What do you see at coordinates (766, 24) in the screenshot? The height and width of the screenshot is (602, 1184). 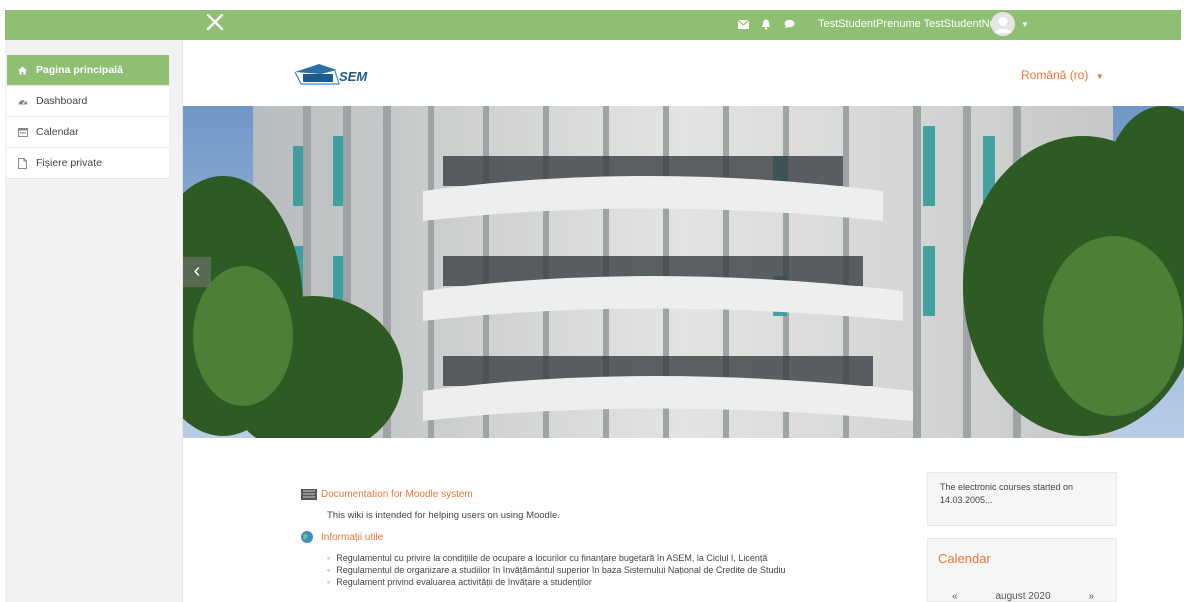 I see `bell-icon` at bounding box center [766, 24].